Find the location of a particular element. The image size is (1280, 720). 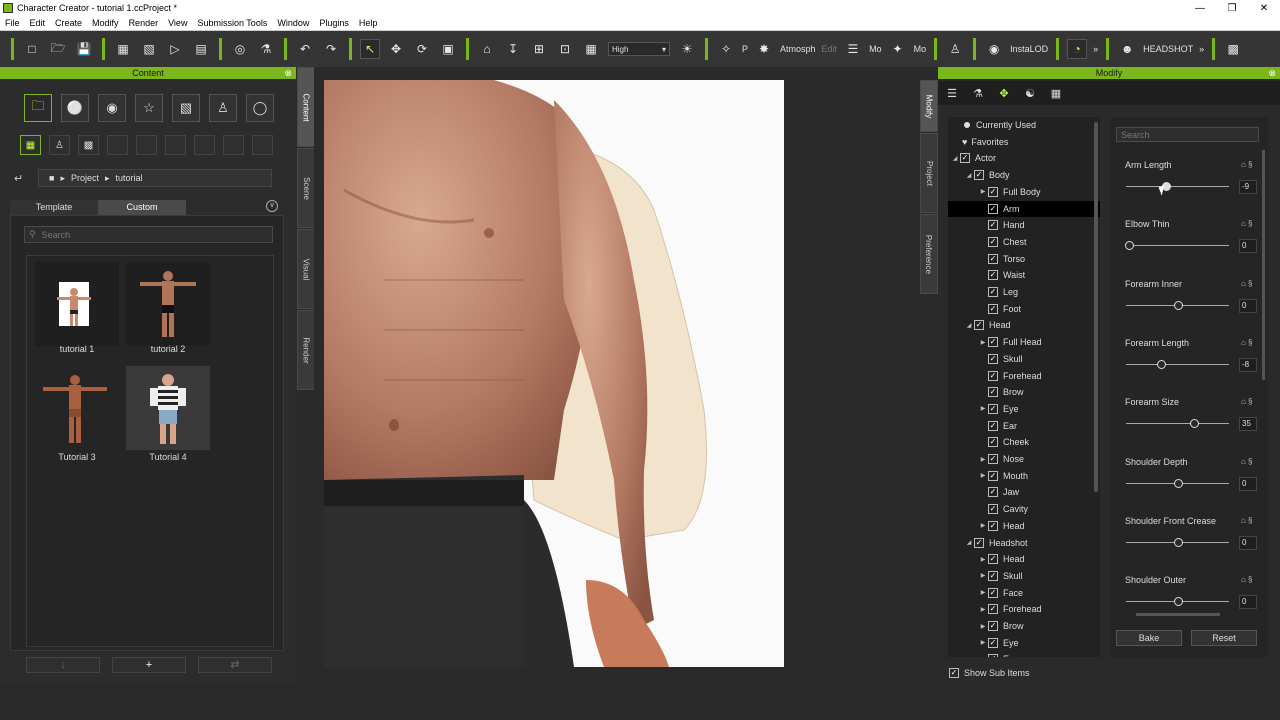

show-sub-items: ✓ Show Sub Items is located at coordinates (989, 673).